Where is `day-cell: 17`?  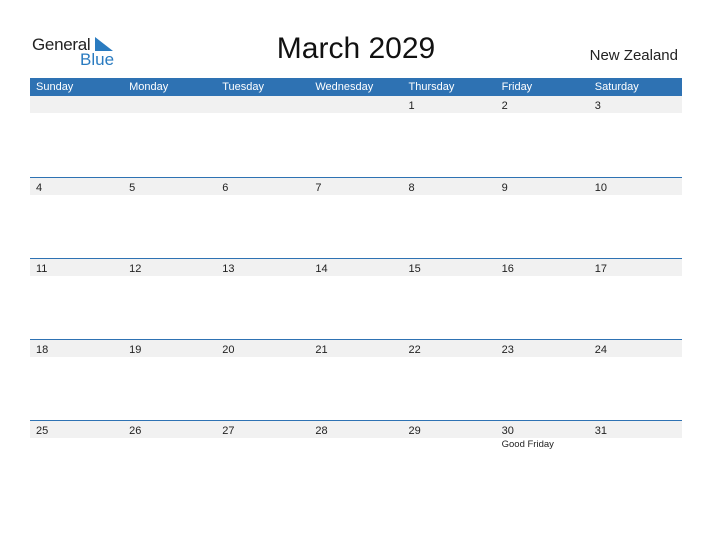 day-cell: 17 is located at coordinates (635, 267).